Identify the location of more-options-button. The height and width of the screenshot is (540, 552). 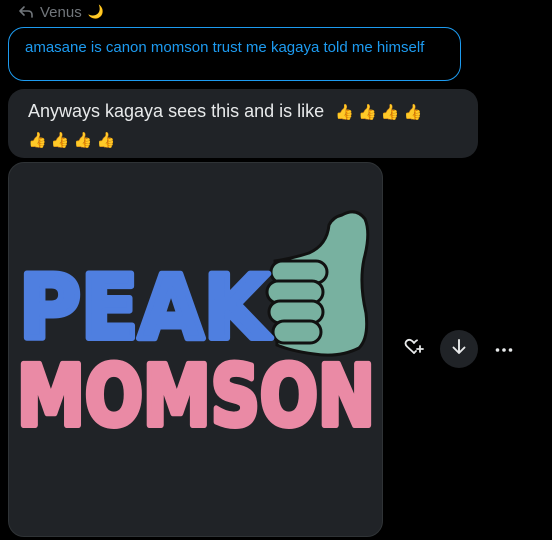
(504, 349).